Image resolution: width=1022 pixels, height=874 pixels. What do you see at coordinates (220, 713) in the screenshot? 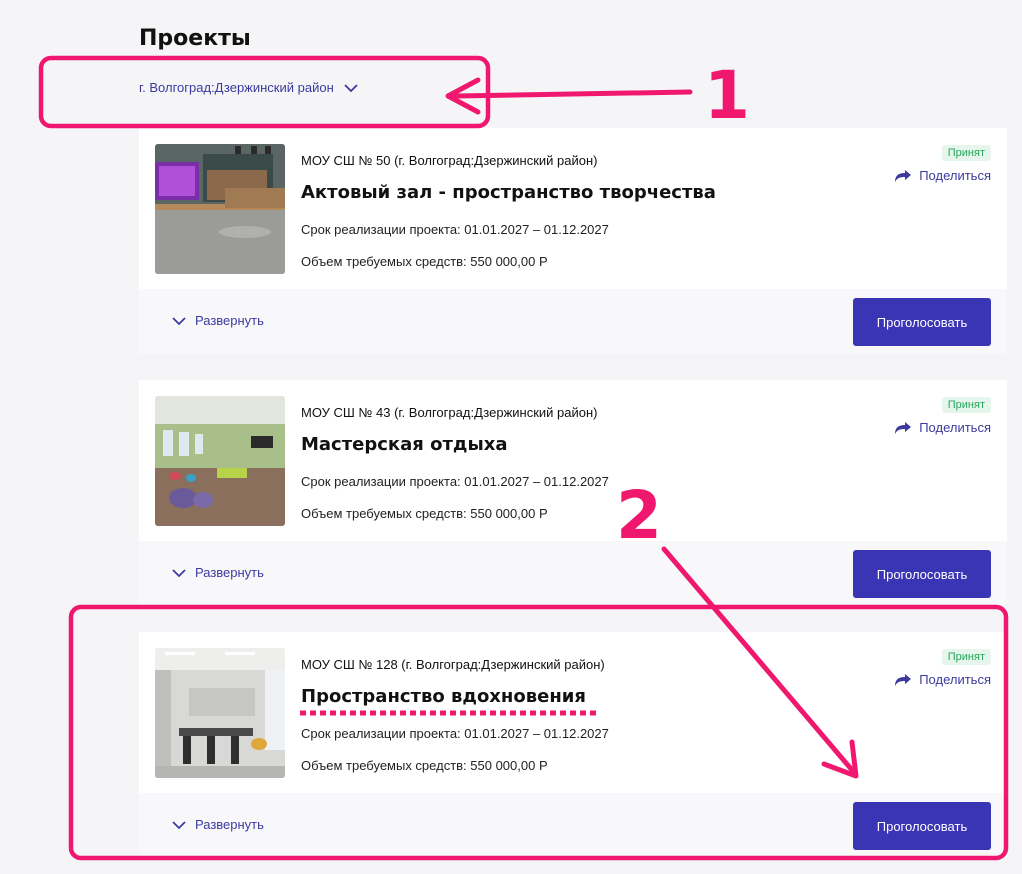
I see `project-image-inspiration-space` at bounding box center [220, 713].